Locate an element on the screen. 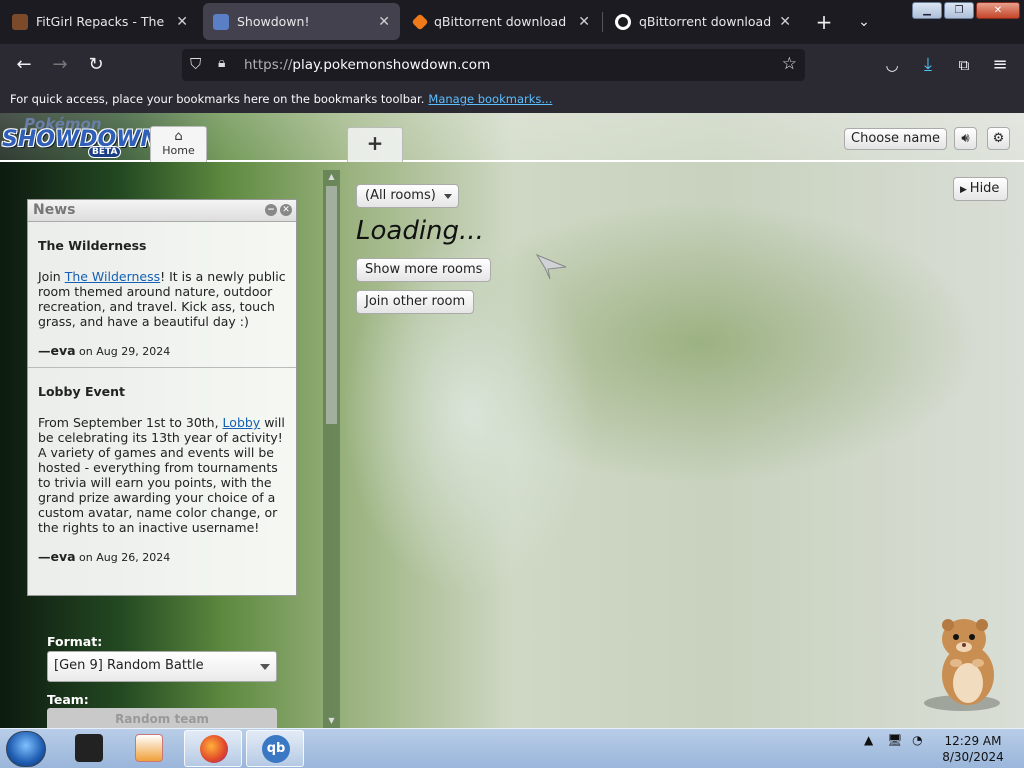 The height and width of the screenshot is (768, 1024). restore-button: ❐ is located at coordinates (959, 10).